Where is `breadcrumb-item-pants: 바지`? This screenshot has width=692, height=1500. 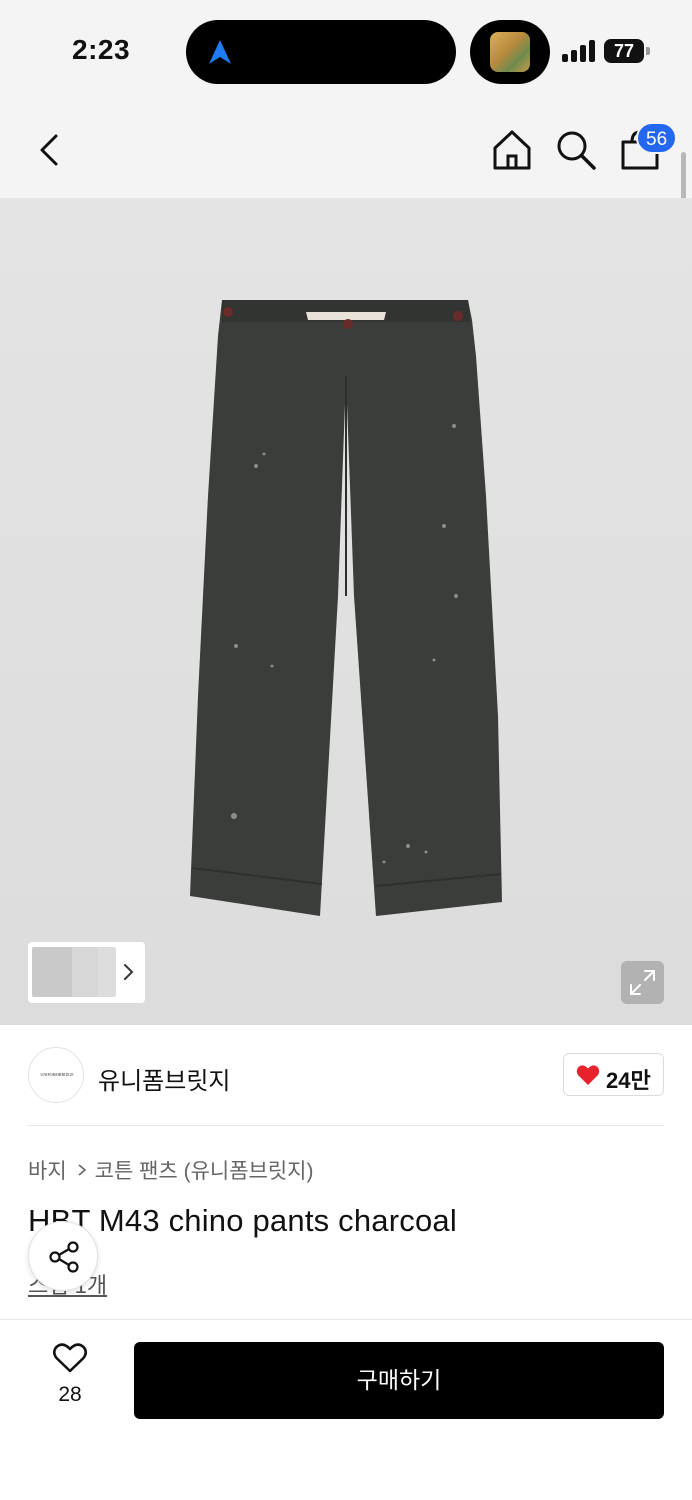
breadcrumb-item-pants: 바지 is located at coordinates (47, 1170).